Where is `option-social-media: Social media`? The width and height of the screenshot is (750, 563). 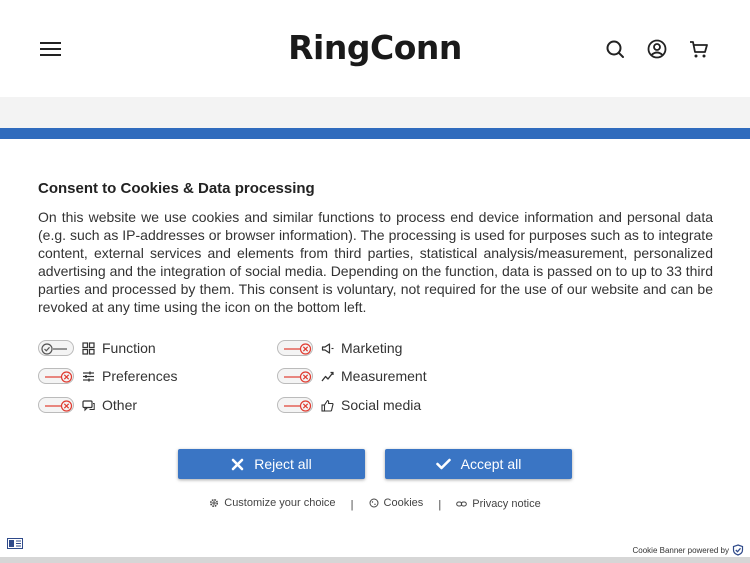 option-social-media: Social media is located at coordinates (349, 405).